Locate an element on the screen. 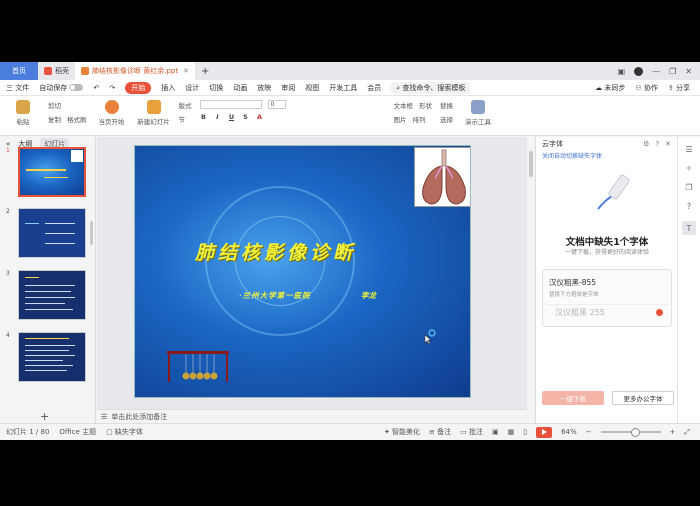 Image resolution: width=700 pixels, height=506 pixels. restore-icon: ❐ is located at coordinates (672, 71).